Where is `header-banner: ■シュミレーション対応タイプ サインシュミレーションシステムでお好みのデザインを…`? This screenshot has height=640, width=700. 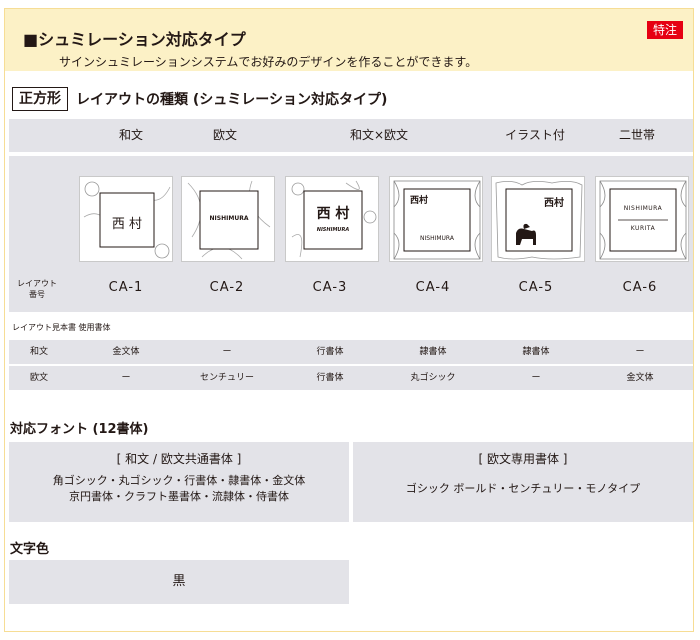
header-banner: ■シュミレーション対応タイプ サインシュミレーションシステムでお好みのデザインを… is located at coordinates (349, 40).